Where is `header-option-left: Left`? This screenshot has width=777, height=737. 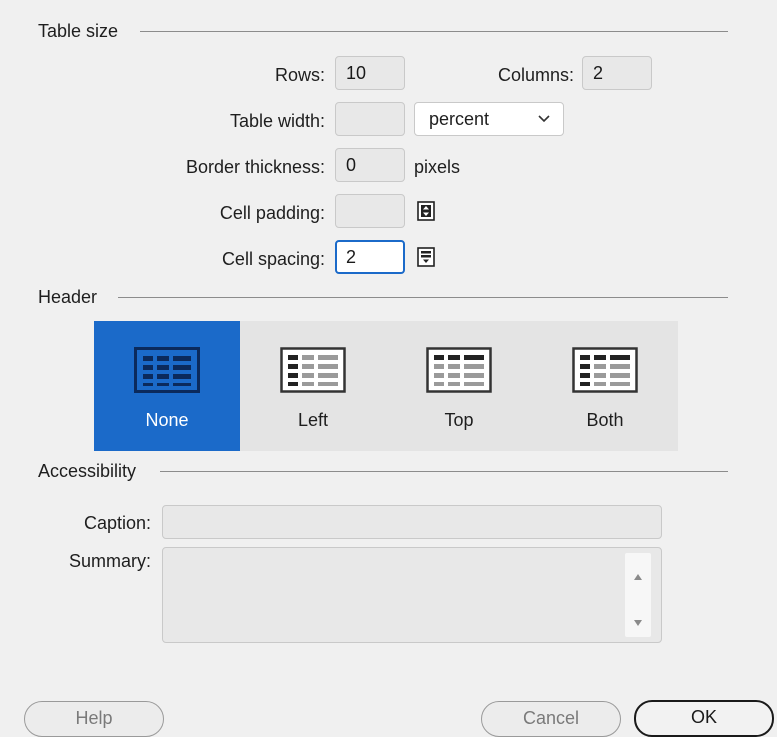 header-option-left: Left is located at coordinates (313, 386).